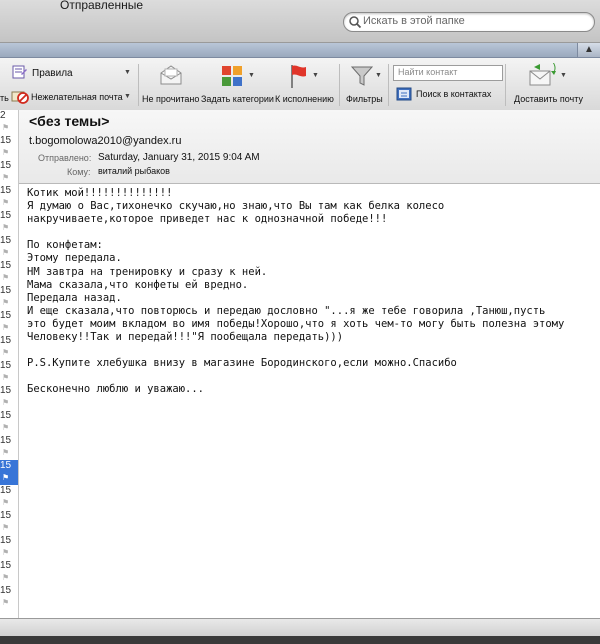 This screenshot has height=644, width=600. What do you see at coordinates (453, 94) in the screenshot?
I see `contact-search-button-label: Поиск в контактах` at bounding box center [453, 94].